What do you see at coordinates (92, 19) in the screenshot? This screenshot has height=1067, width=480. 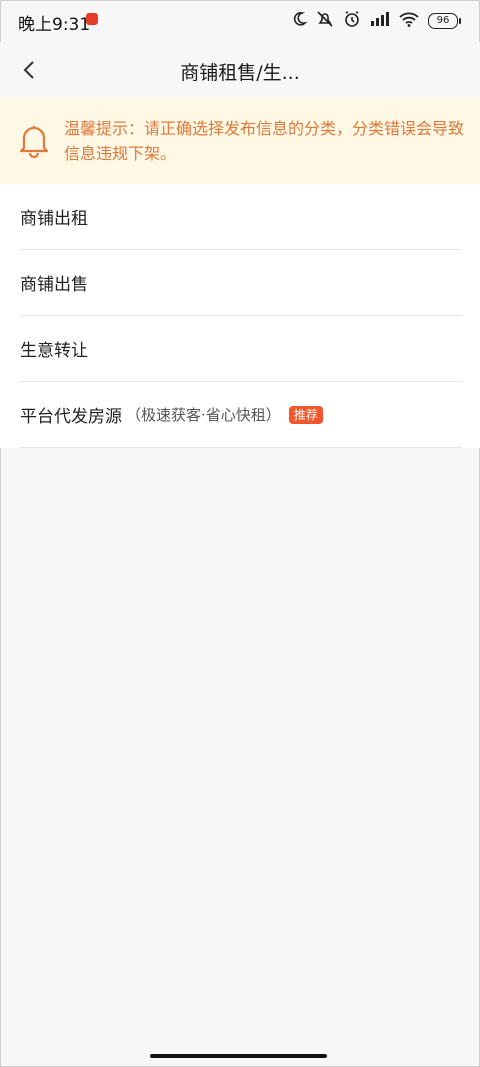 I see `notification-app-icon` at bounding box center [92, 19].